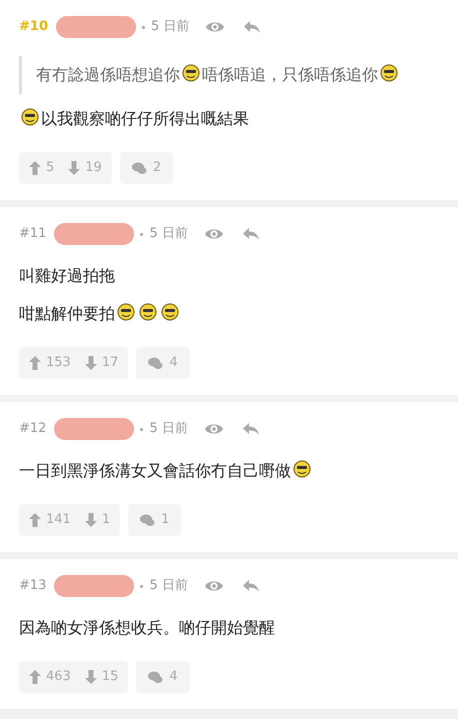 This screenshot has width=458, height=719. I want to click on downvote-count: 15, so click(110, 677).